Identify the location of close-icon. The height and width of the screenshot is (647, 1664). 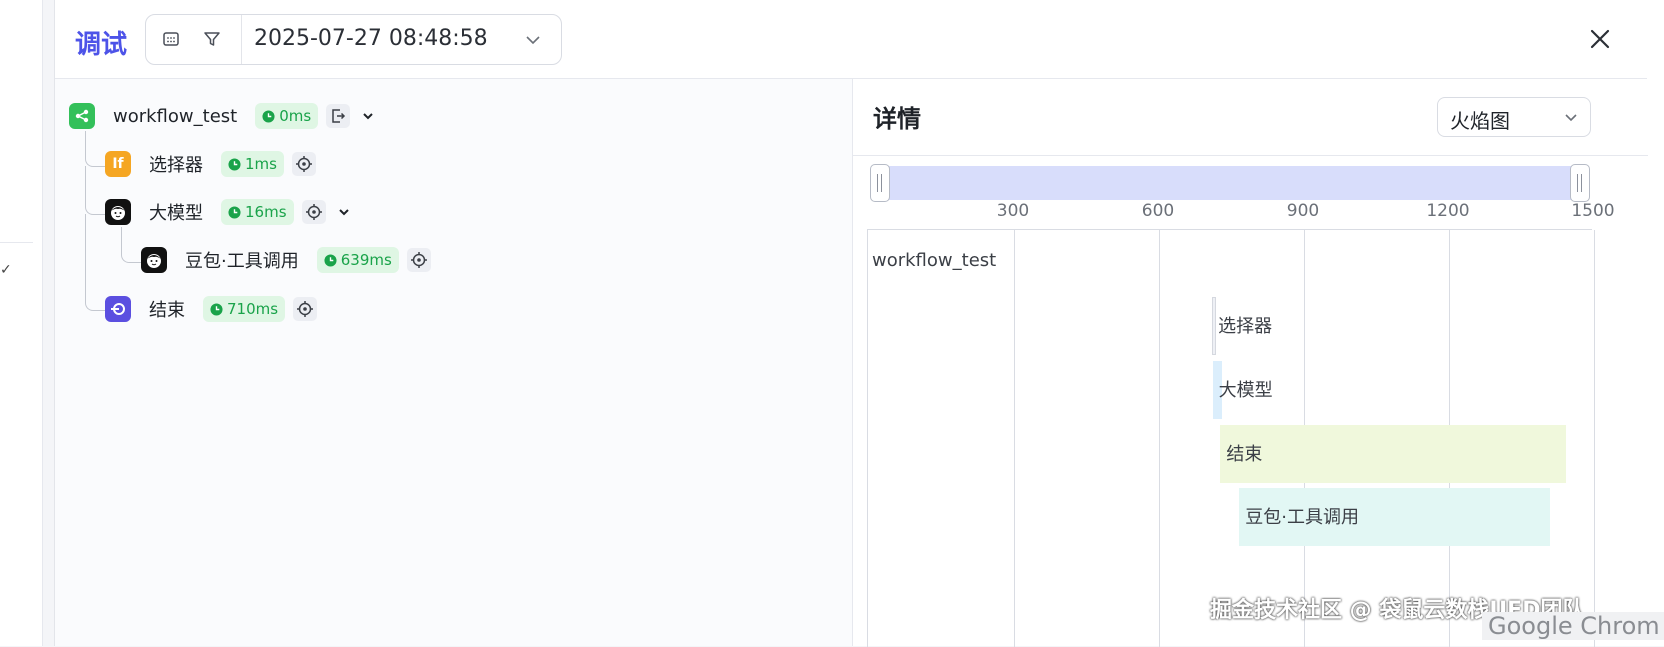
(1600, 39).